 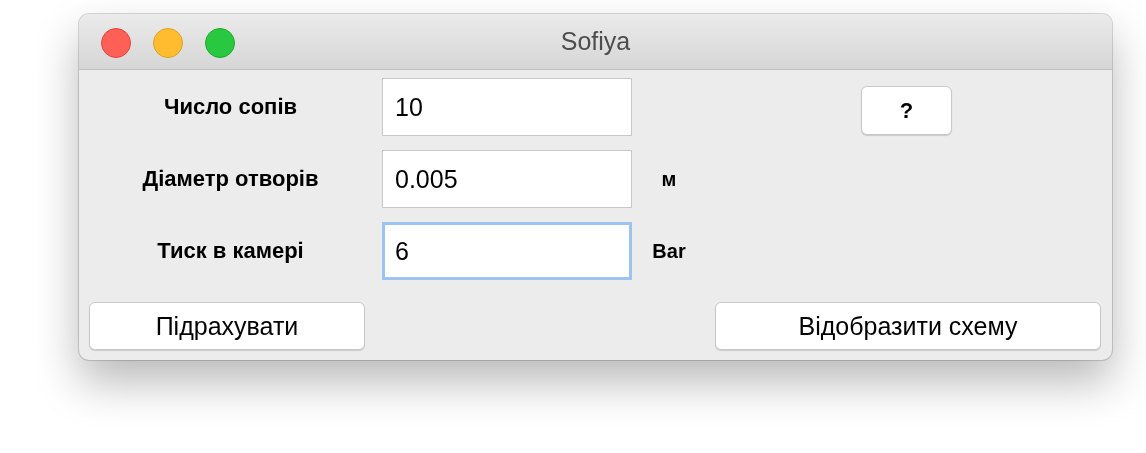 What do you see at coordinates (507, 107) in the screenshot?
I see `input-field: 10` at bounding box center [507, 107].